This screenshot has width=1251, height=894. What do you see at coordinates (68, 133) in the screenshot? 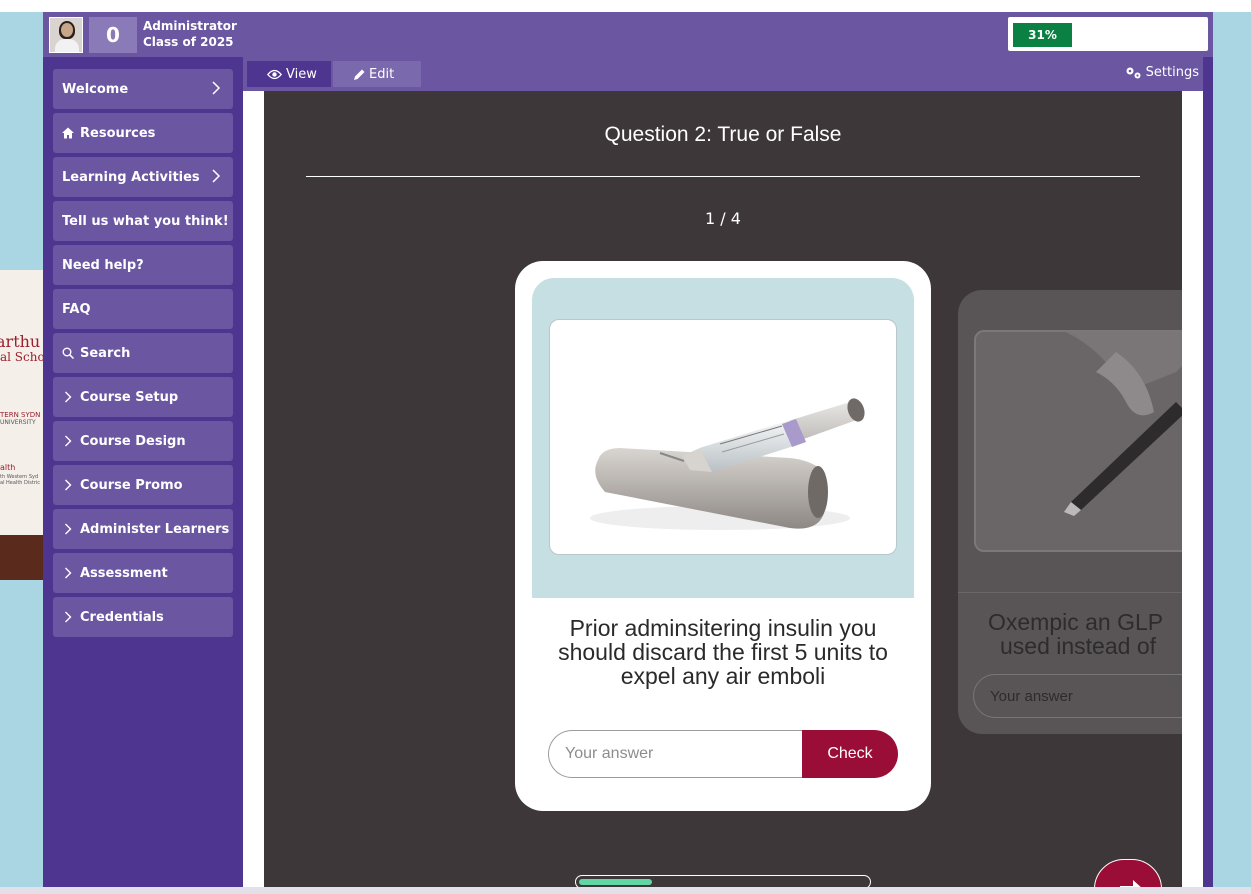
I see `home-icon` at bounding box center [68, 133].